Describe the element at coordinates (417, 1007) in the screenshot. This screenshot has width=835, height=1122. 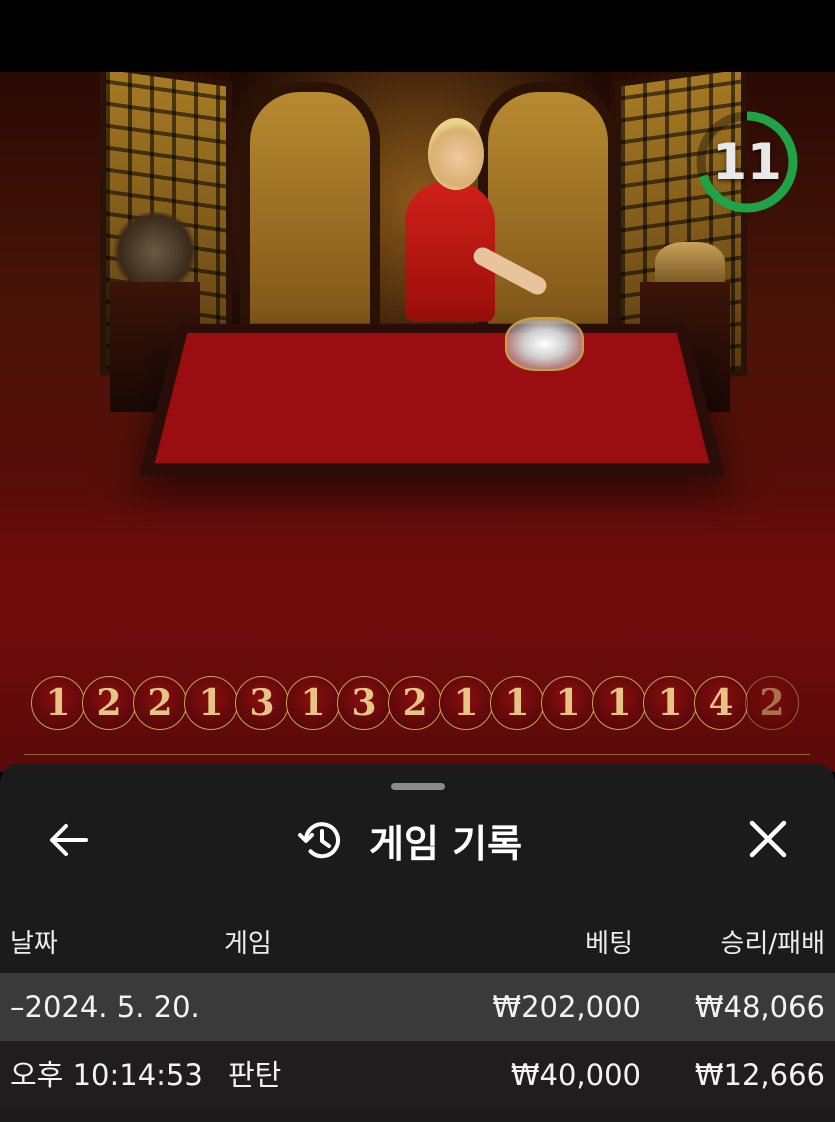
I see `date-group-row: –2024. 5. 20. ₩202,000 ₩48,066` at that location.